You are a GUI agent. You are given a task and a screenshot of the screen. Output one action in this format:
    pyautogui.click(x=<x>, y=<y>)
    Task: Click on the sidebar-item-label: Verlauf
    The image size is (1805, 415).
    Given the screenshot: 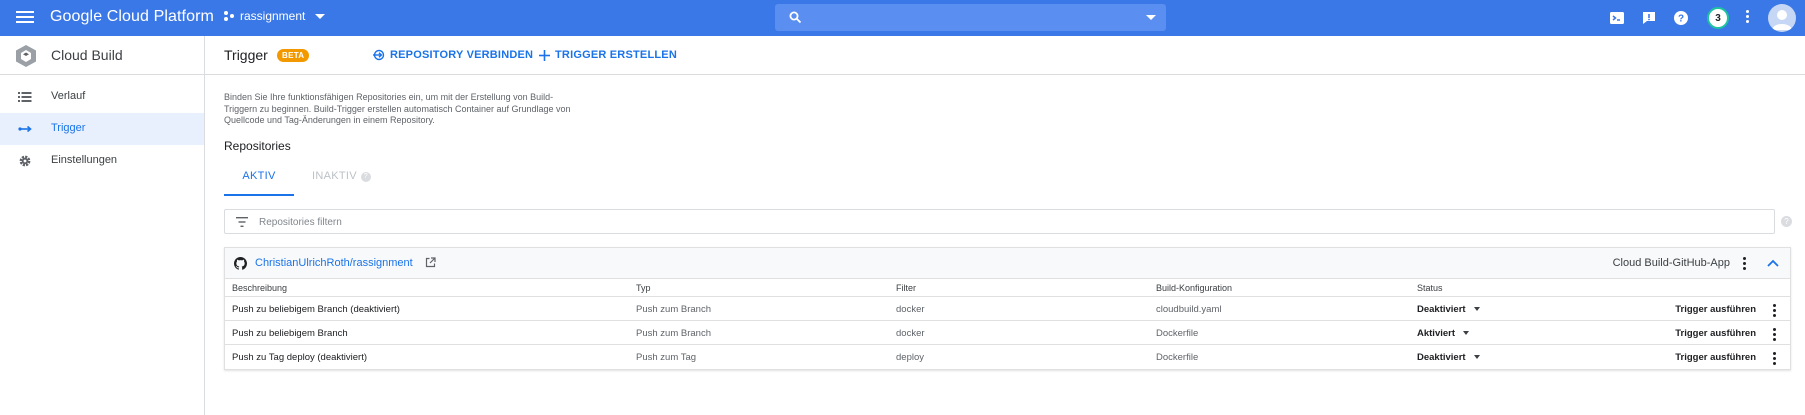 What is the action you would take?
    pyautogui.click(x=68, y=96)
    